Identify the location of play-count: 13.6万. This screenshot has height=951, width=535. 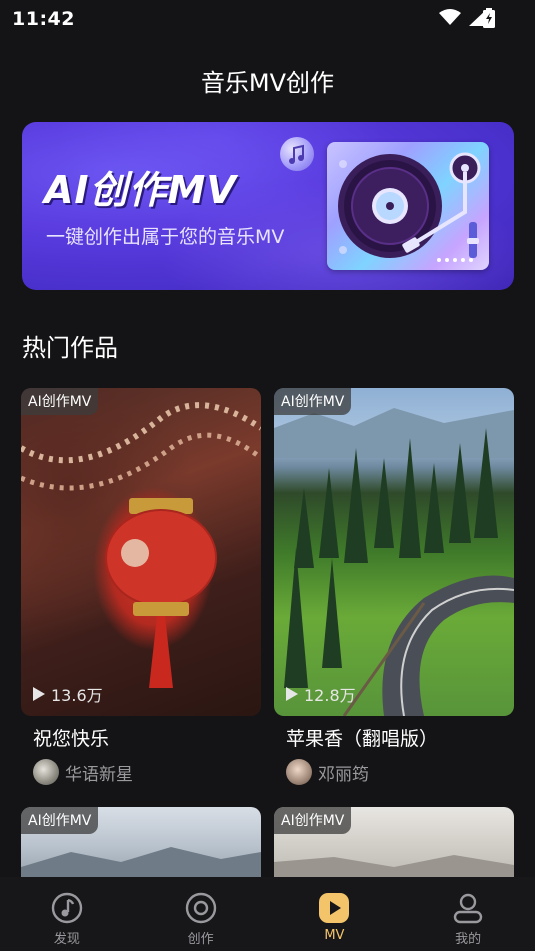
(68, 694).